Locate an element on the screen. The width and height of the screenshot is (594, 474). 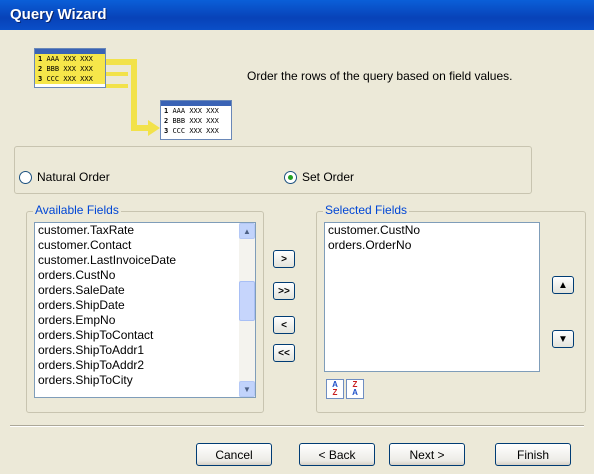
remove-all-fields-button: << is located at coordinates (284, 353).